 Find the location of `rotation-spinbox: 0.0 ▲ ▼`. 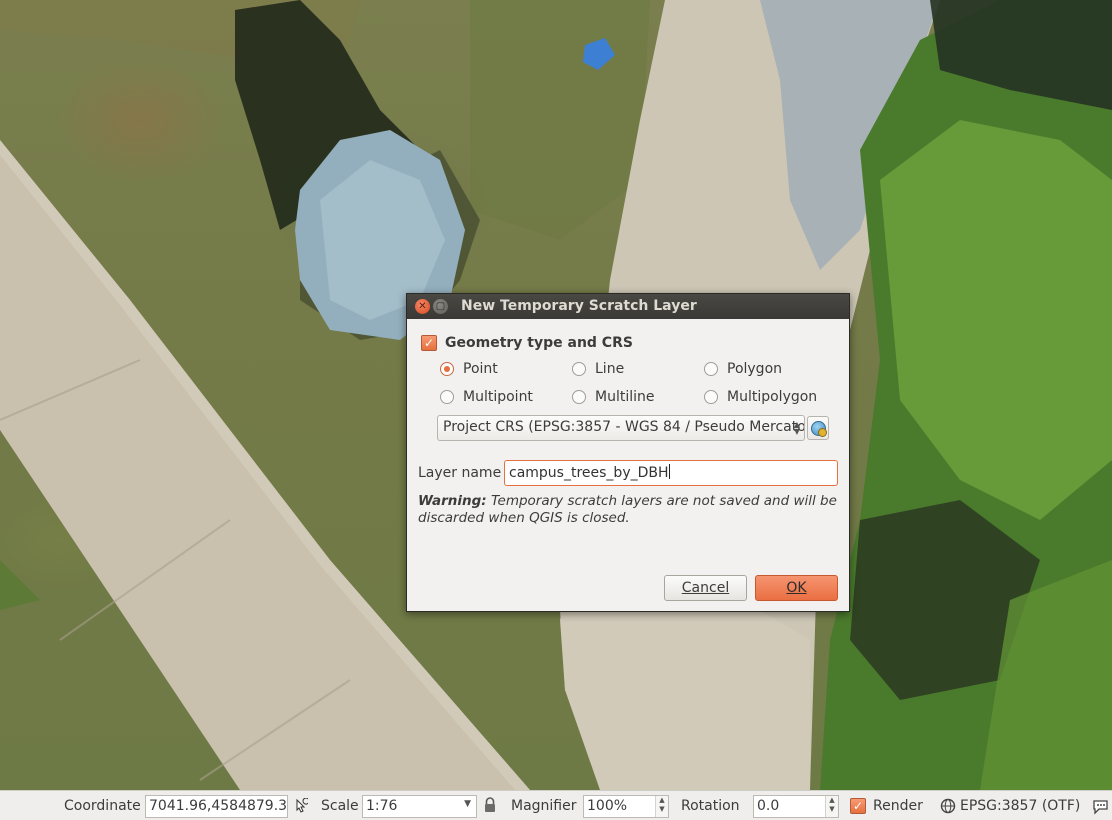

rotation-spinbox: 0.0 ▲ ▼ is located at coordinates (796, 806).